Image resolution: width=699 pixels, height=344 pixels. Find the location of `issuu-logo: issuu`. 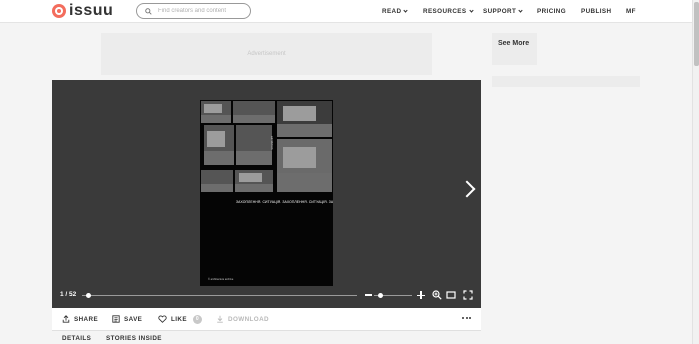

issuu-logo: issuu is located at coordinates (82, 11).